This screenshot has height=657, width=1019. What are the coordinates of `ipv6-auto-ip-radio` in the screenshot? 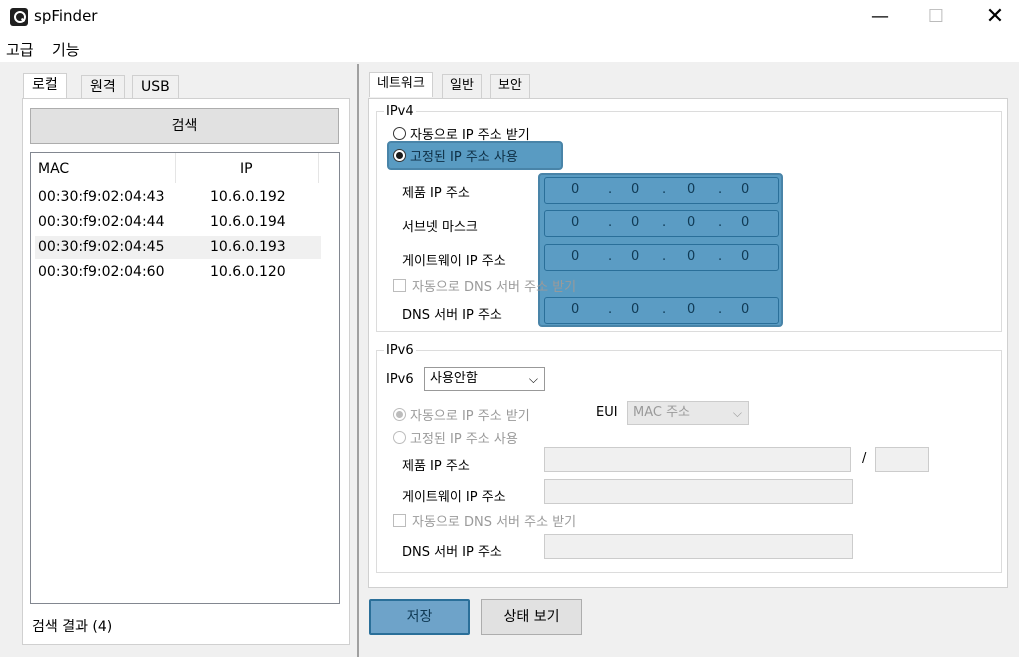 It's located at (399, 414).